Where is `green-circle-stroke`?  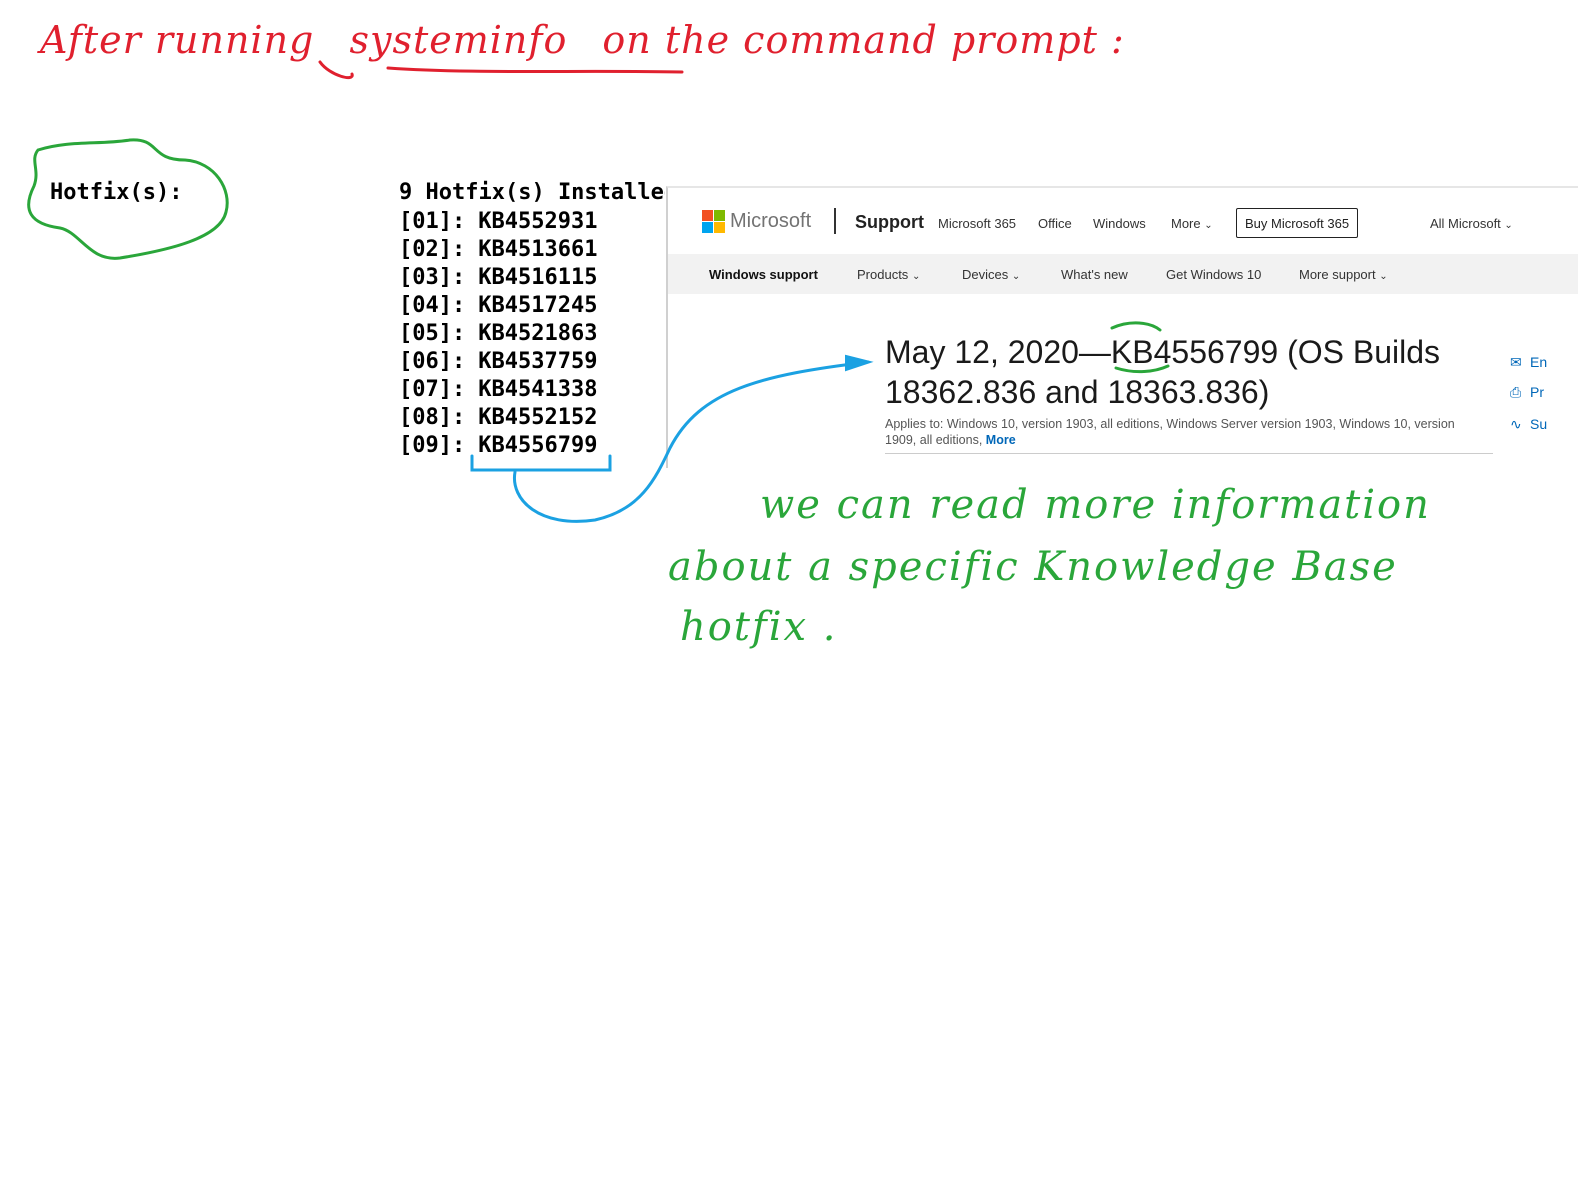 green-circle-stroke is located at coordinates (128, 199).